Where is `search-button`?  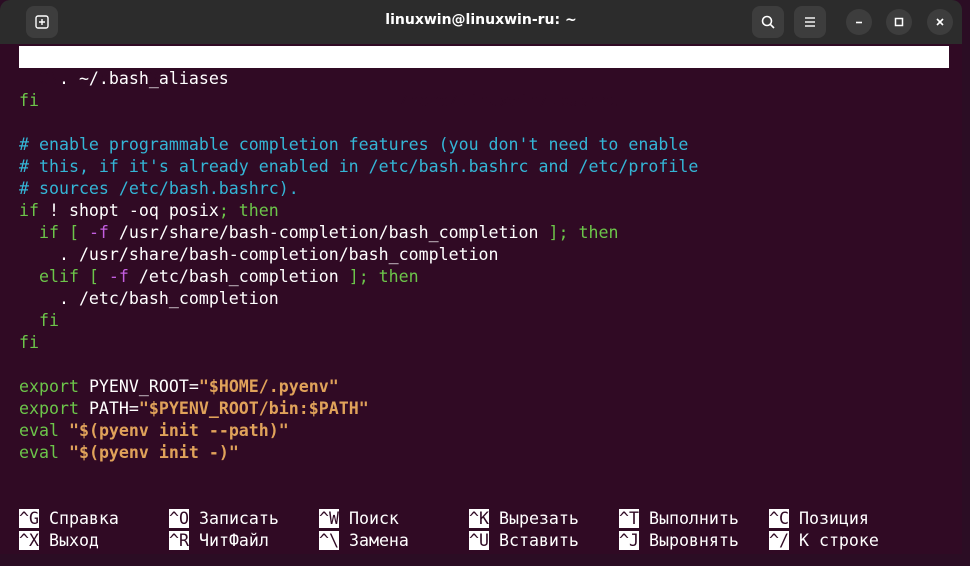 search-button is located at coordinates (768, 22).